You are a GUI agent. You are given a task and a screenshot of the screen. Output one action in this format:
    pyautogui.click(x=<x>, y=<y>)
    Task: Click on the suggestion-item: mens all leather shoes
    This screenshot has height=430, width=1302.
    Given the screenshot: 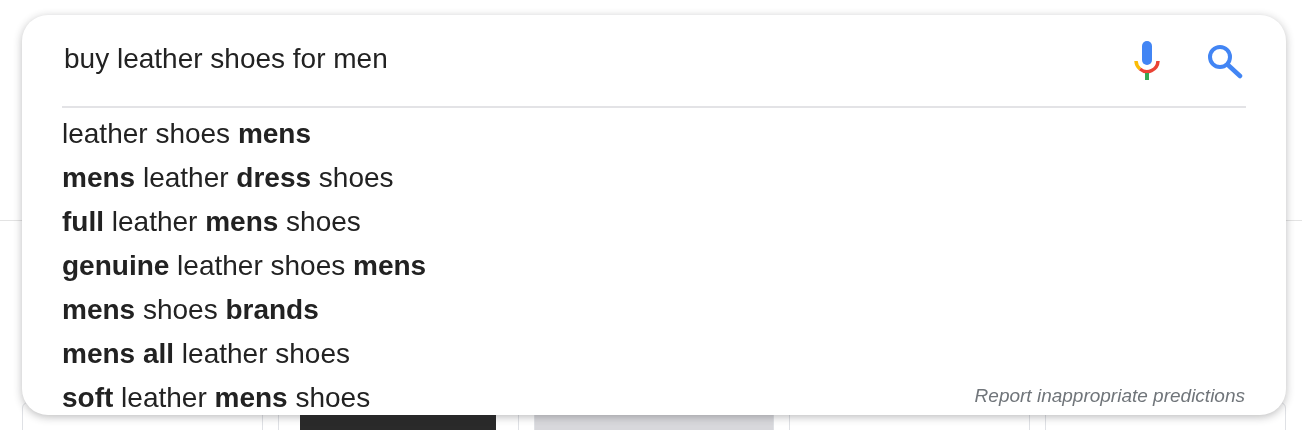 What is the action you would take?
    pyautogui.click(x=206, y=354)
    